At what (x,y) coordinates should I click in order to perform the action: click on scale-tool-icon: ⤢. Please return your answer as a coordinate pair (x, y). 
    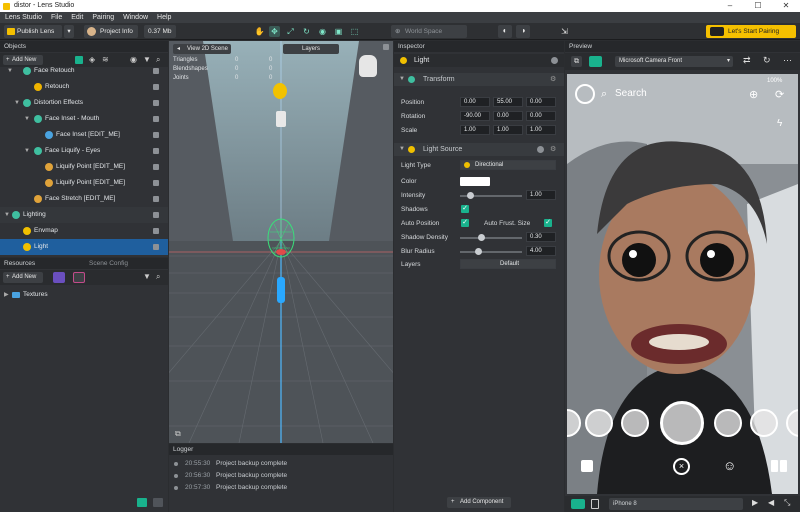
    Looking at the image, I should click on (290, 31).